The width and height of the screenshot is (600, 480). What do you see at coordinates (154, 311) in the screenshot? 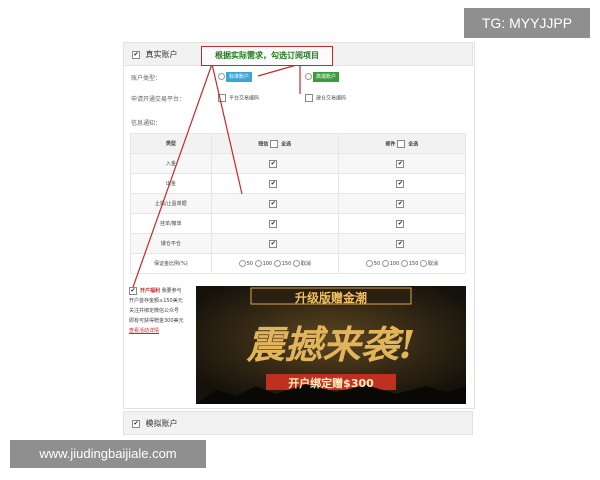
I see `promo-line-2: 关注并绑定微信公众号` at bounding box center [154, 311].